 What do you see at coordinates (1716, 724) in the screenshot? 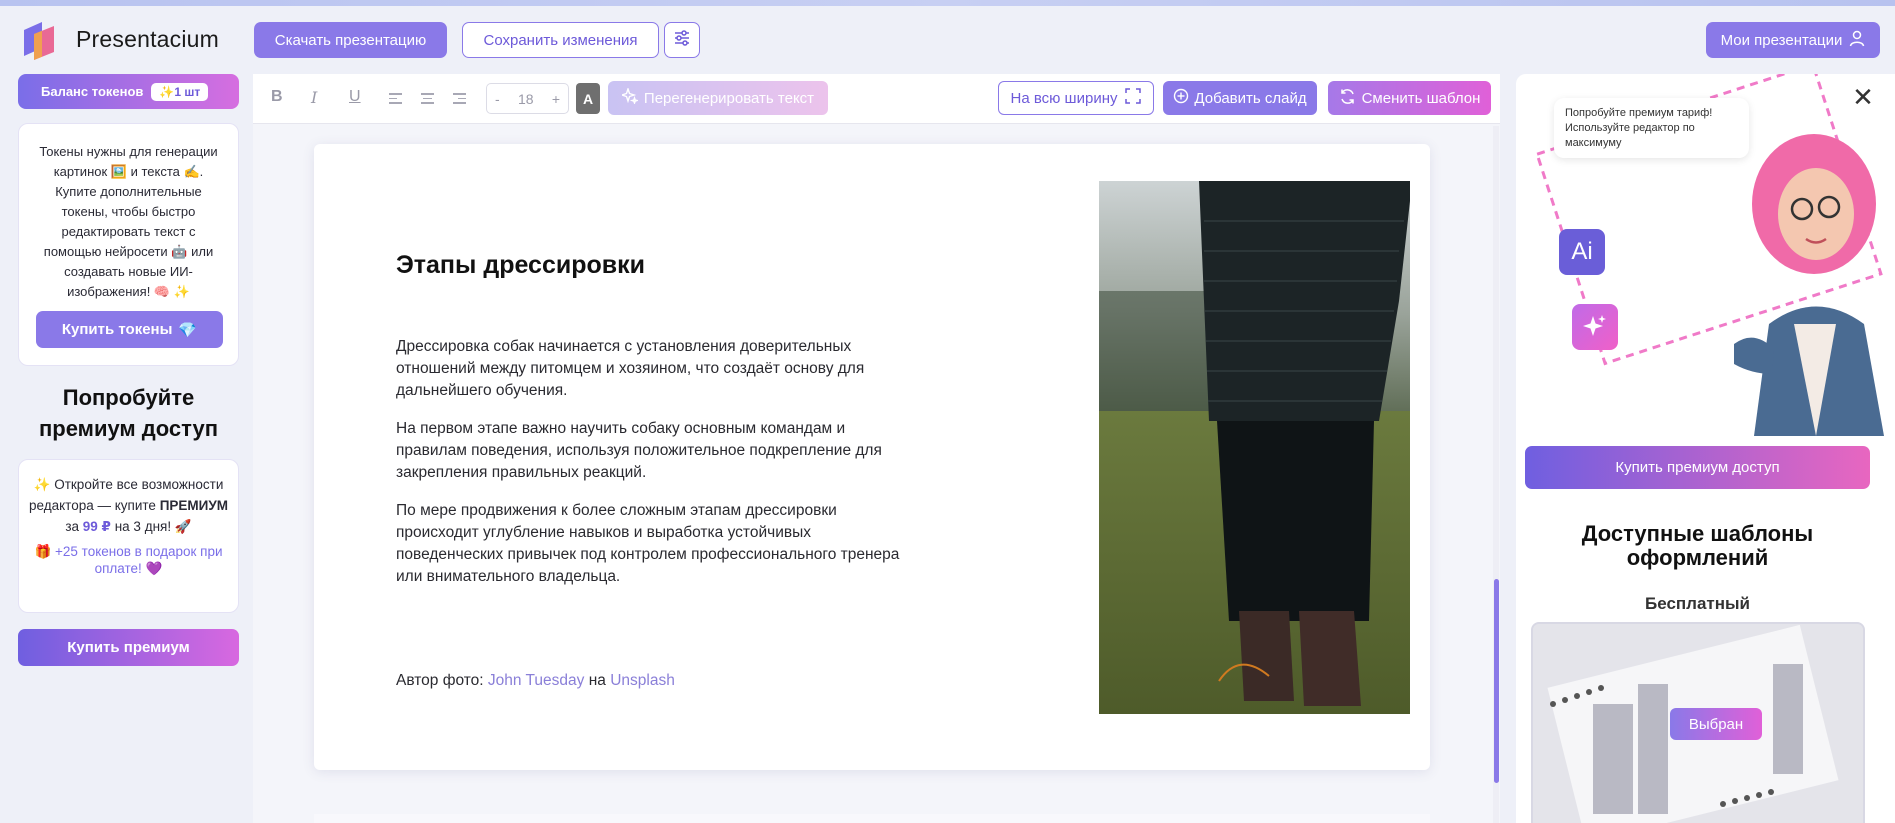
I see `template-selected-badge: Выбран` at bounding box center [1716, 724].